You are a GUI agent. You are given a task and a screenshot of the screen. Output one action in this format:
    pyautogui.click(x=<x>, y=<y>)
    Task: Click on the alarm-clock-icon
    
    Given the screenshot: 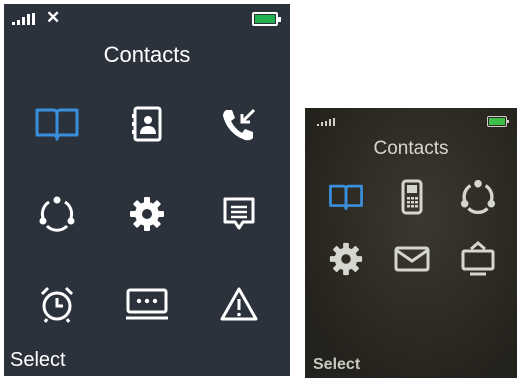 What is the action you would take?
    pyautogui.click(x=57, y=304)
    